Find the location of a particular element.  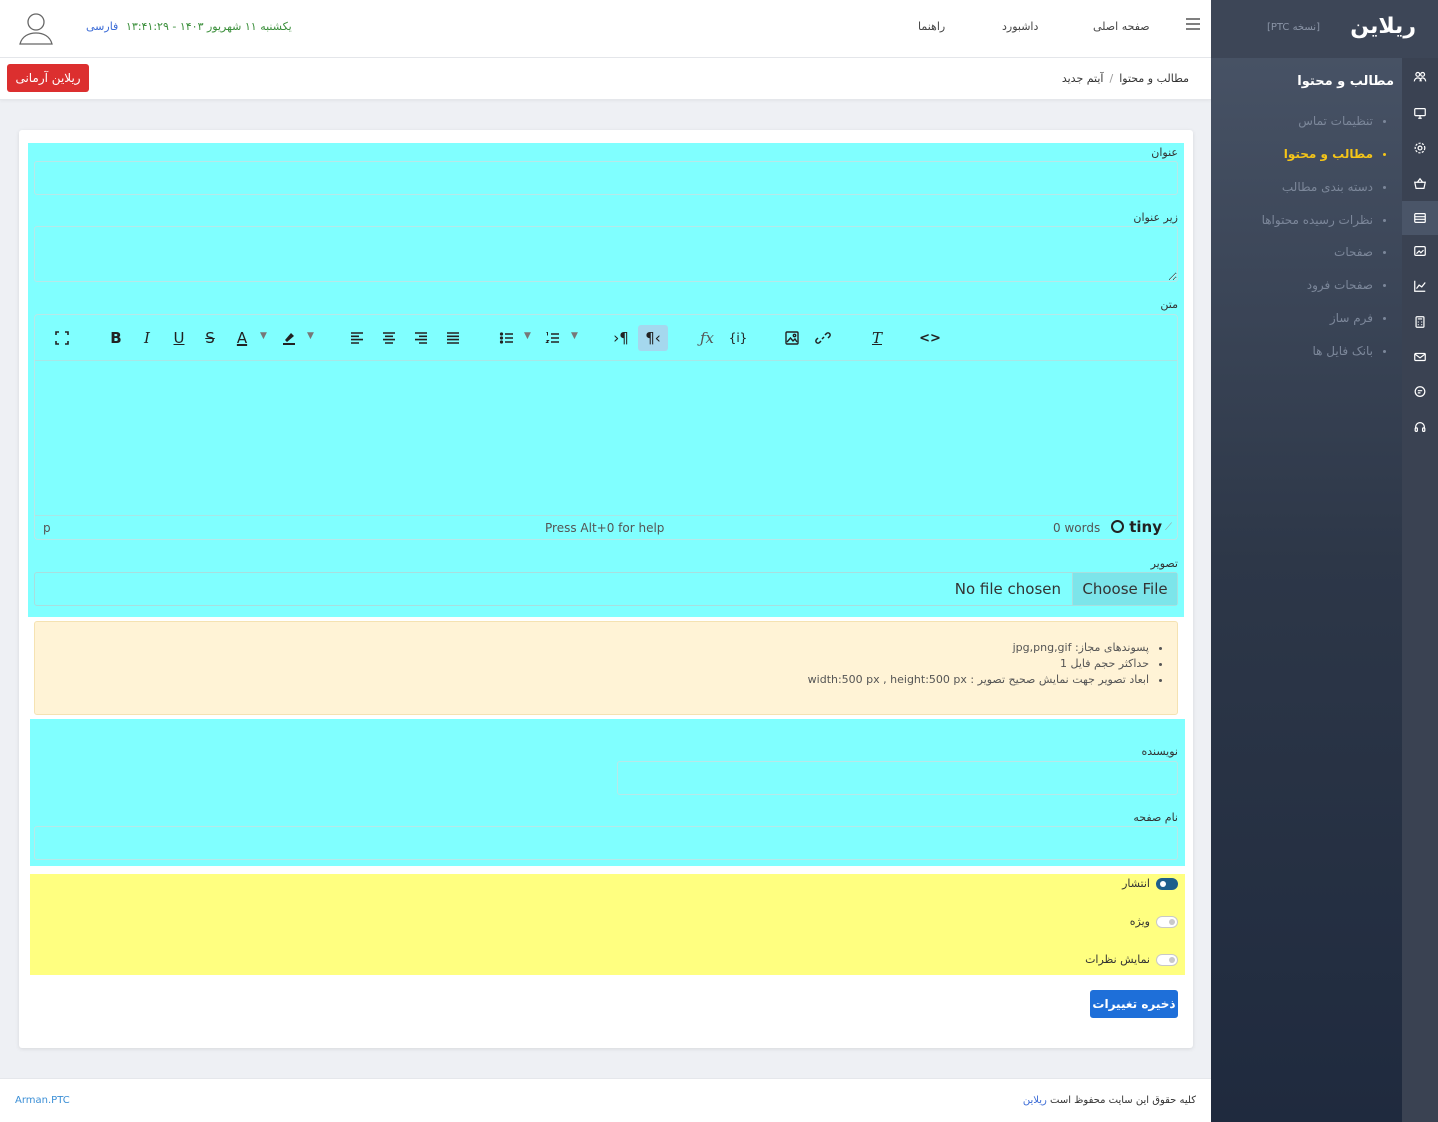

align-center-icon is located at coordinates (389, 338).